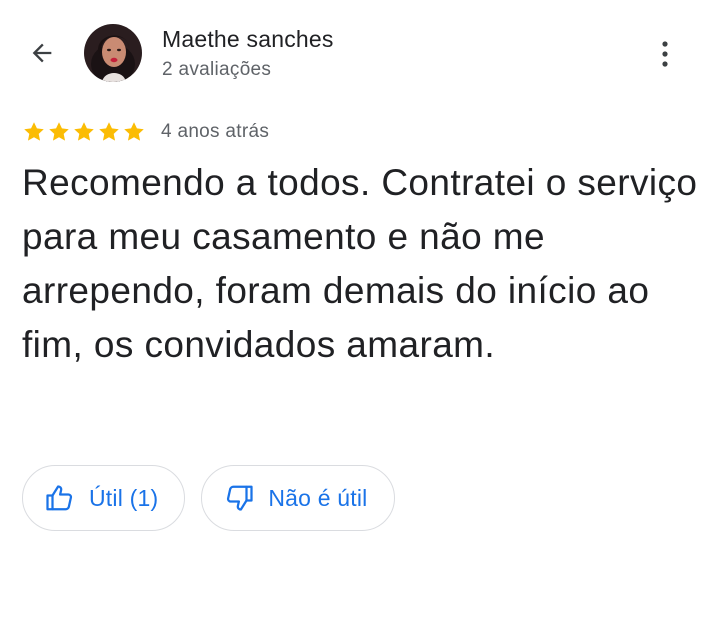 The height and width of the screenshot is (638, 714). I want to click on back-button, so click(42, 53).